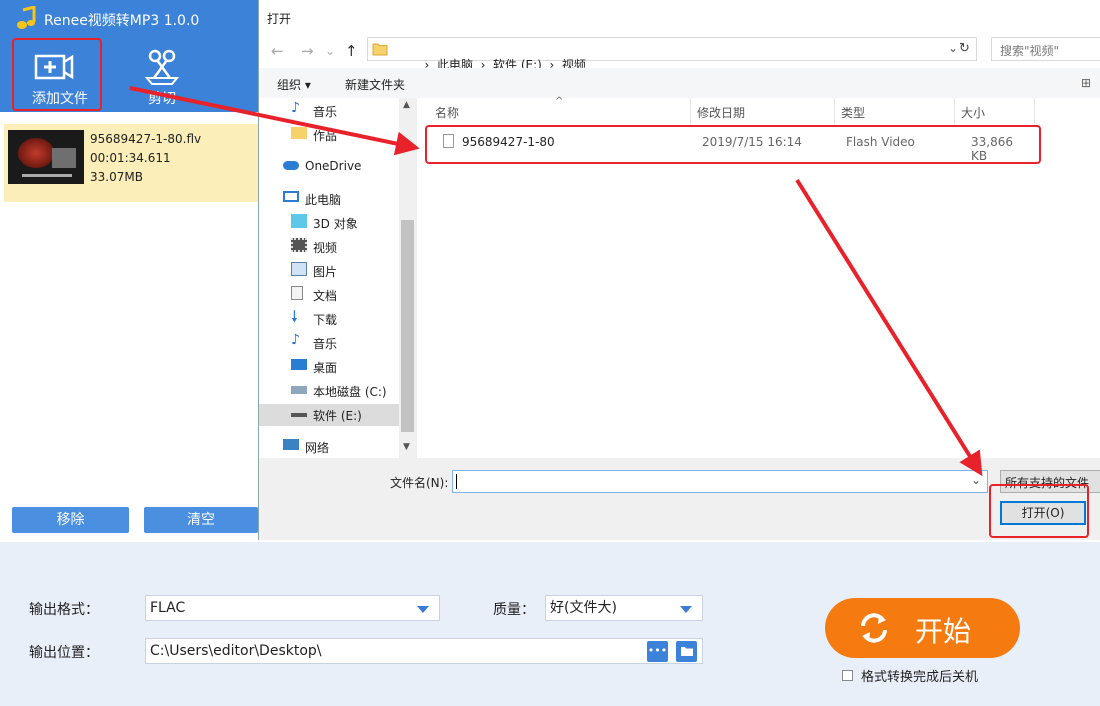 This screenshot has width=1100, height=706. Describe the element at coordinates (889, 327) in the screenshot. I see `arrow-to-open-button` at that location.